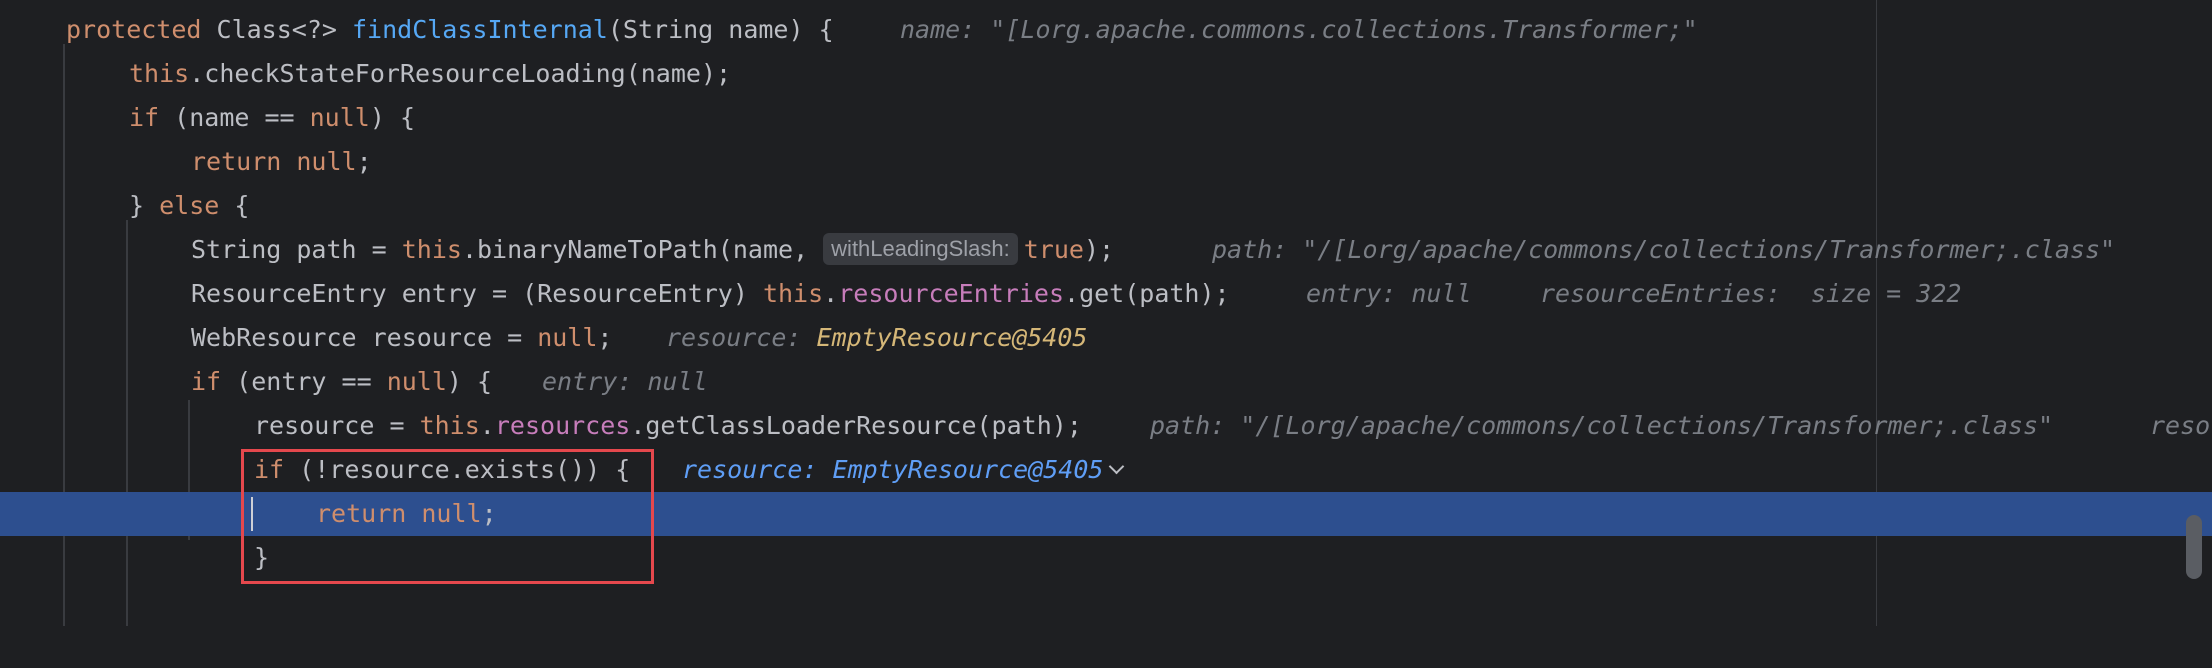 Image resolution: width=2212 pixels, height=668 pixels. What do you see at coordinates (447, 516) in the screenshot?
I see `highlight-annotation-box` at bounding box center [447, 516].